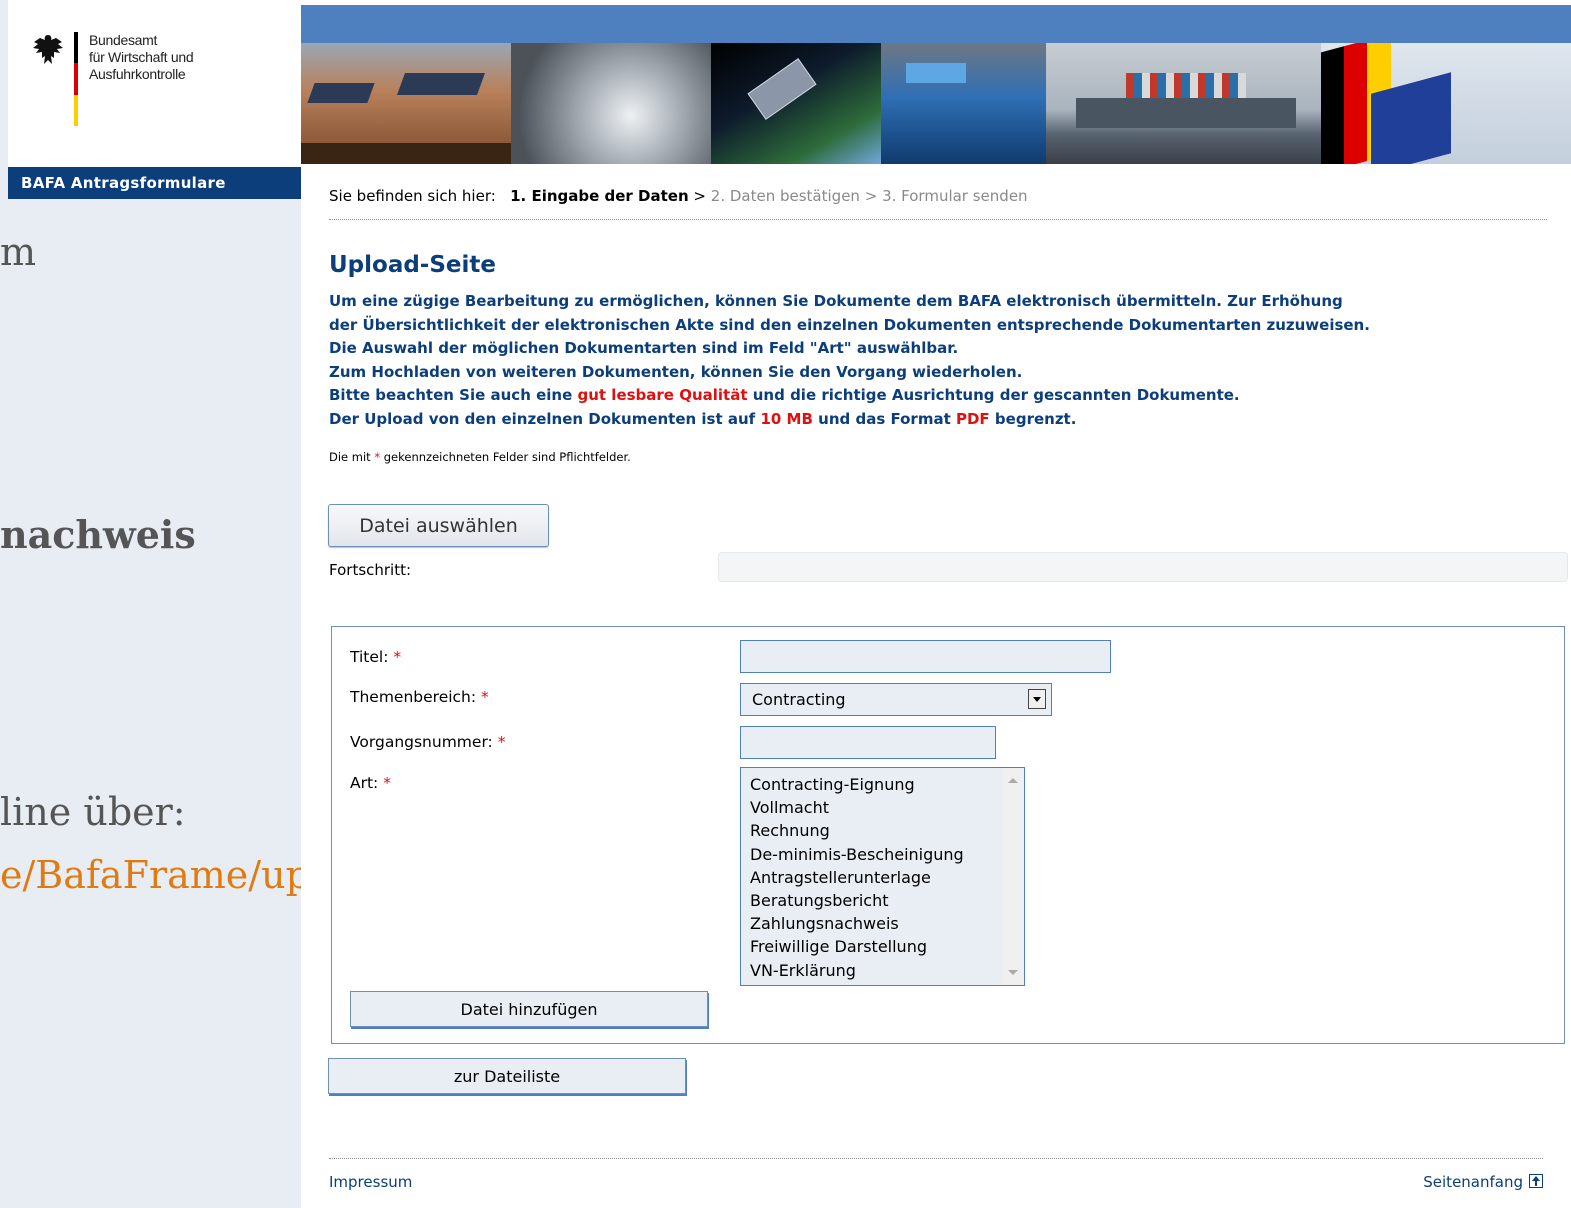 The image size is (1571, 1208). What do you see at coordinates (868, 742) in the screenshot?
I see `case-number-input` at bounding box center [868, 742].